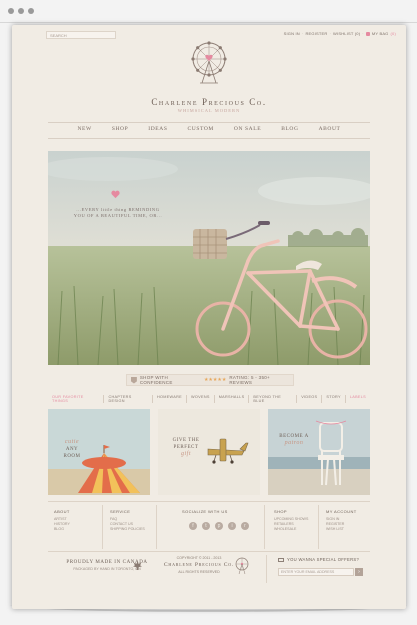 Image resolution: width=417 pixels, height=625 pixels. What do you see at coordinates (393, 33) in the screenshot?
I see `cart-count: (0)` at bounding box center [393, 33].